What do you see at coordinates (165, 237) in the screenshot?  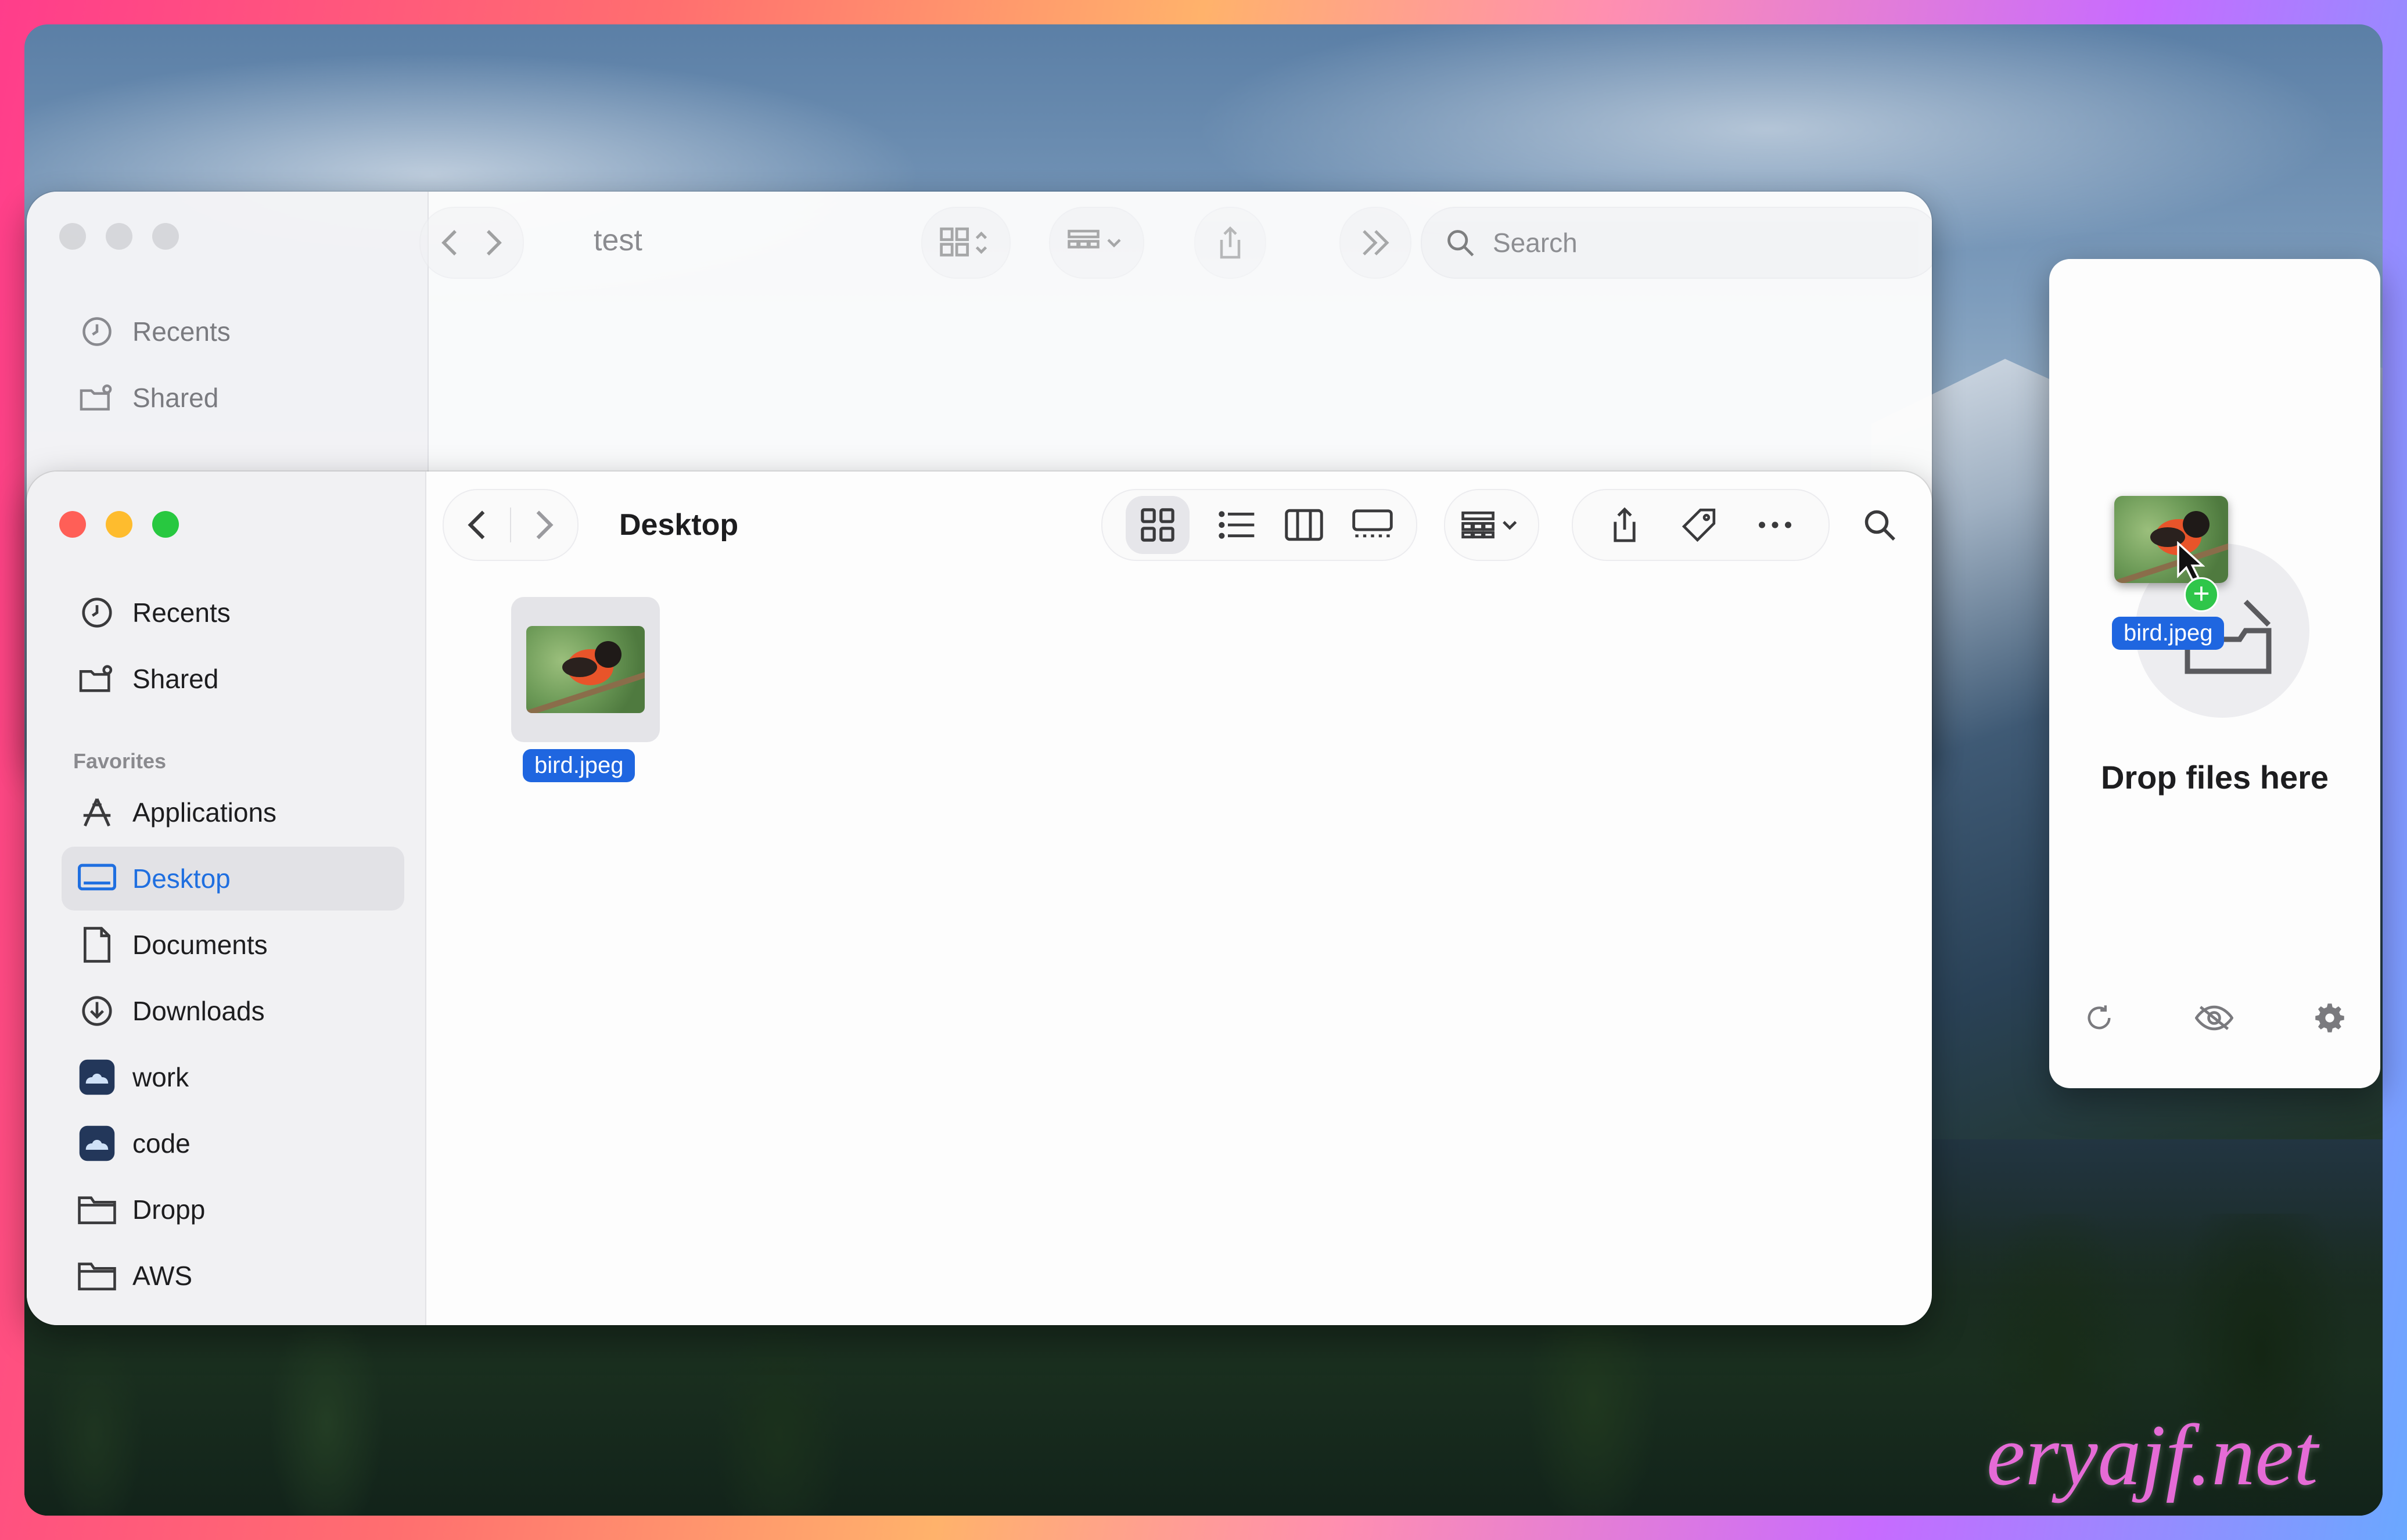 I see `back-zoom-button` at bounding box center [165, 237].